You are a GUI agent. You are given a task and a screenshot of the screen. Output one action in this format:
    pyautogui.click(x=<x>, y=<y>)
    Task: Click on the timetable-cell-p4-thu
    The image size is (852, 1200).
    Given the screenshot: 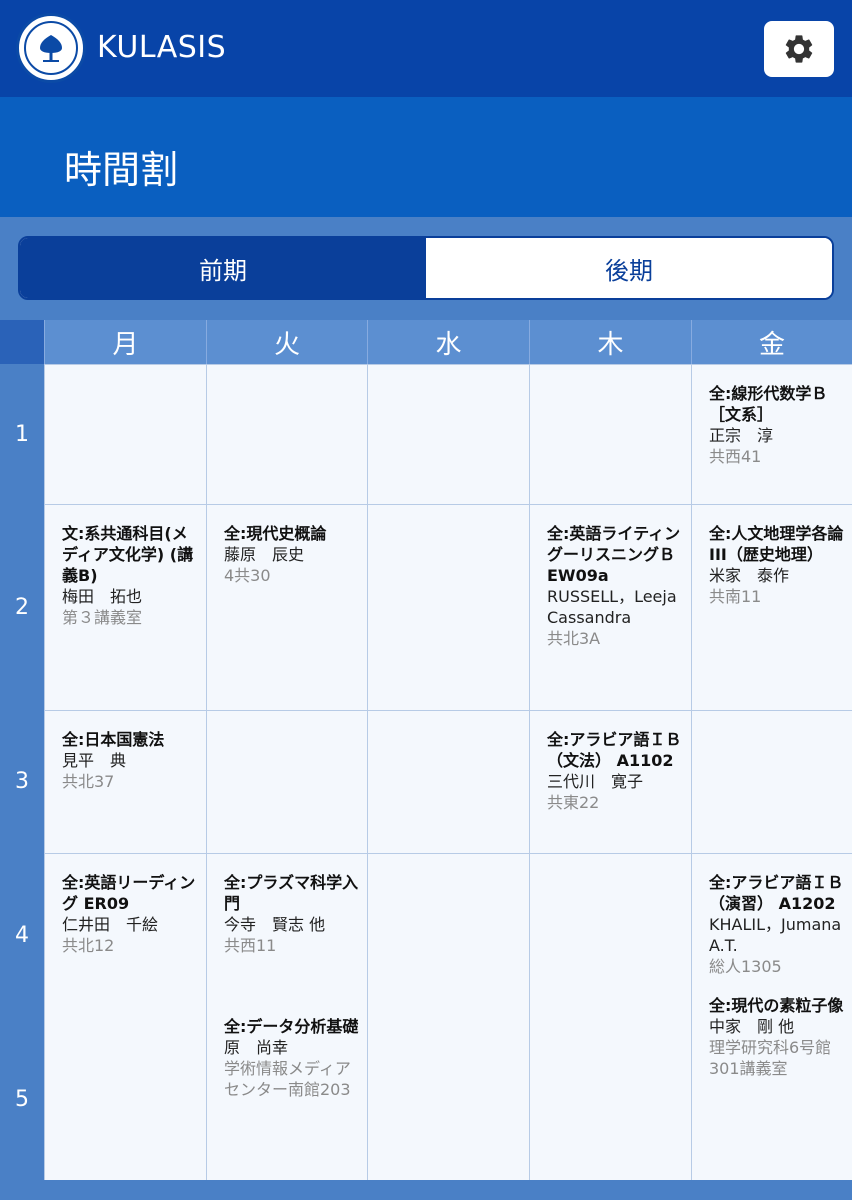 What is the action you would take?
    pyautogui.click(x=610, y=1016)
    